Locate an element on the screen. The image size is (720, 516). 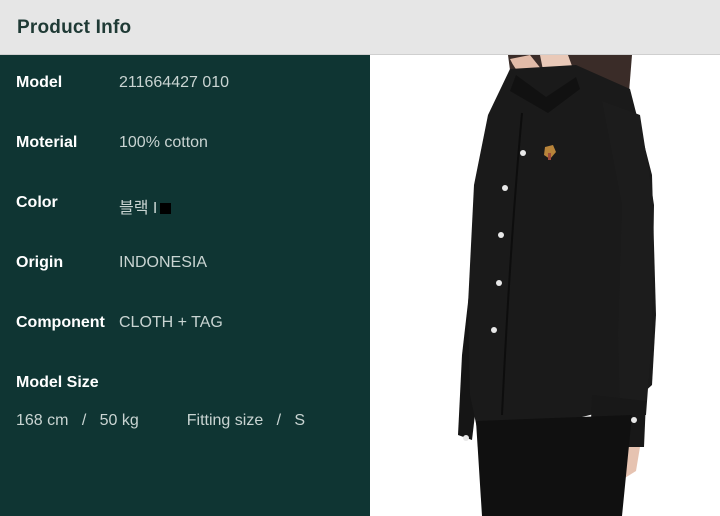
model-weight: 50 kg is located at coordinates (119, 420).